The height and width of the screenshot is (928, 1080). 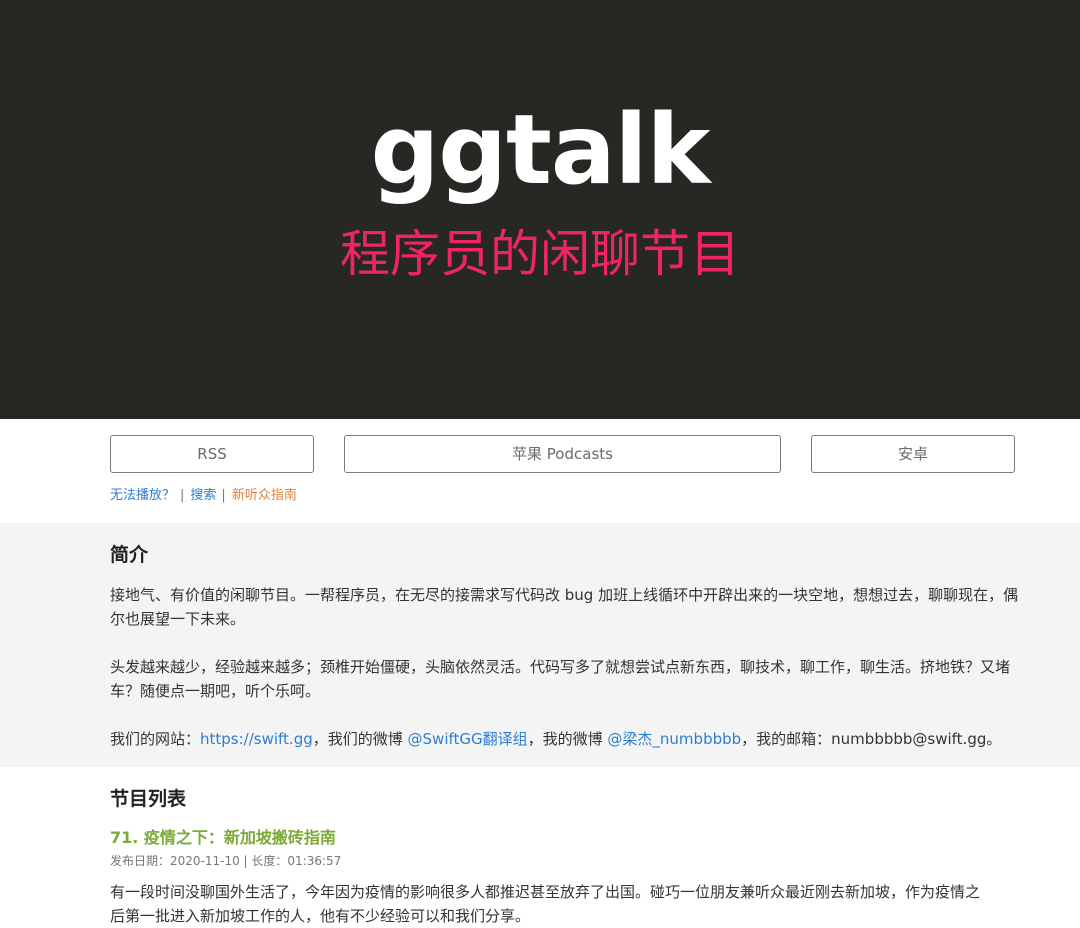 What do you see at coordinates (226, 861) in the screenshot?
I see `episode-meta: 发布日期：2020-11-10 | 长度：01:36:57` at bounding box center [226, 861].